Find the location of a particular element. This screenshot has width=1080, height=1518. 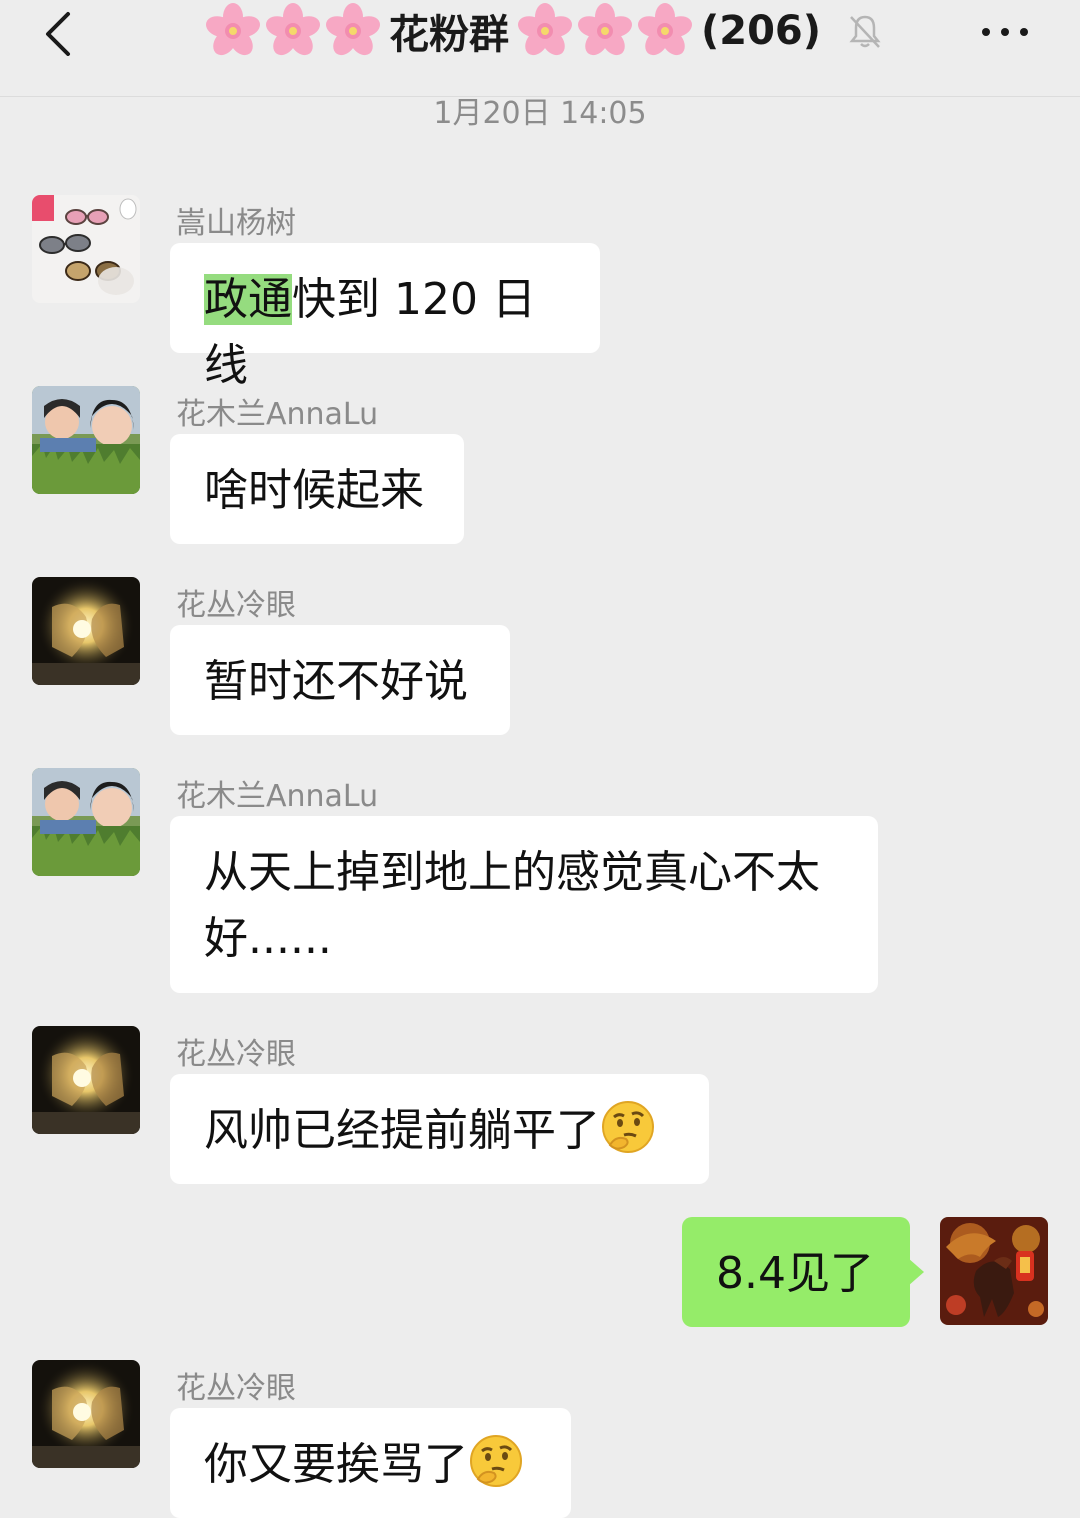

my-message-bubble: 8.4见了 is located at coordinates (796, 1272).